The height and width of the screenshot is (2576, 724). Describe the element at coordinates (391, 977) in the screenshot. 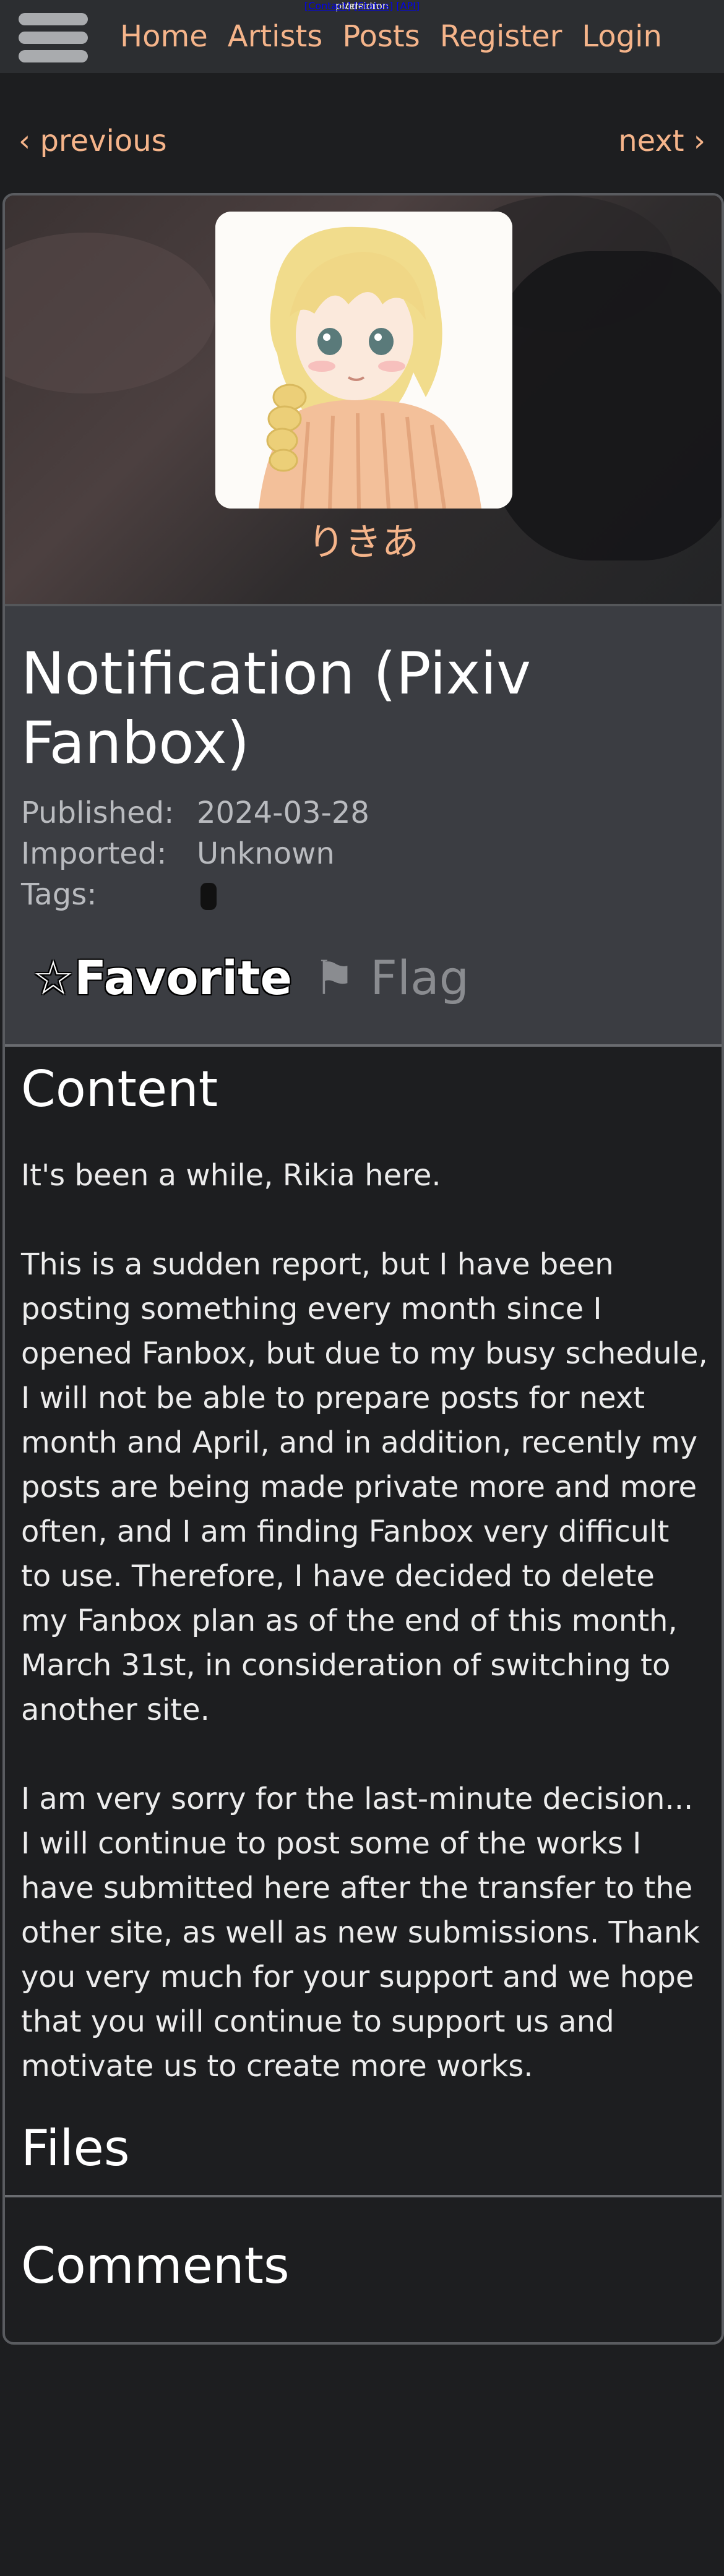

I see `flag-button: ⚑ Flag` at that location.